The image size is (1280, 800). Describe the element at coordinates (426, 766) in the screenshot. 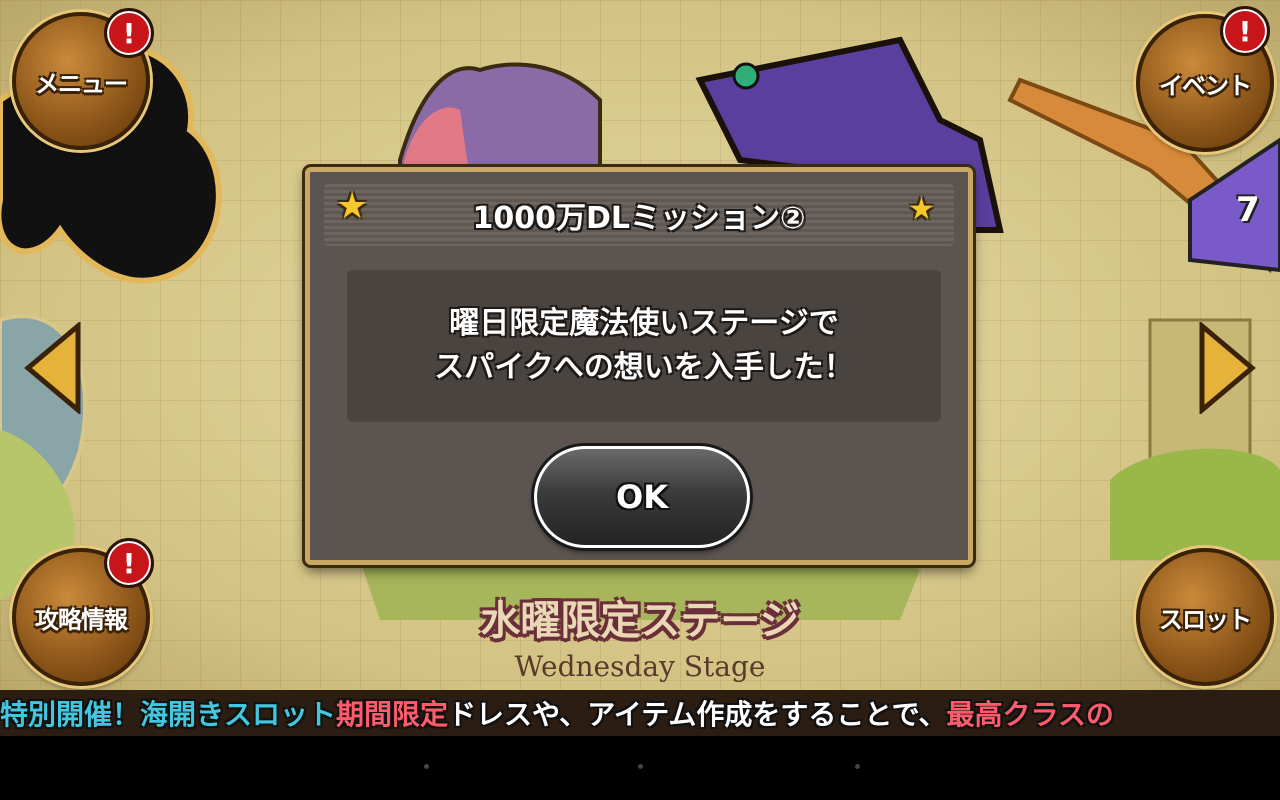

I see `nav-back-dot` at that location.